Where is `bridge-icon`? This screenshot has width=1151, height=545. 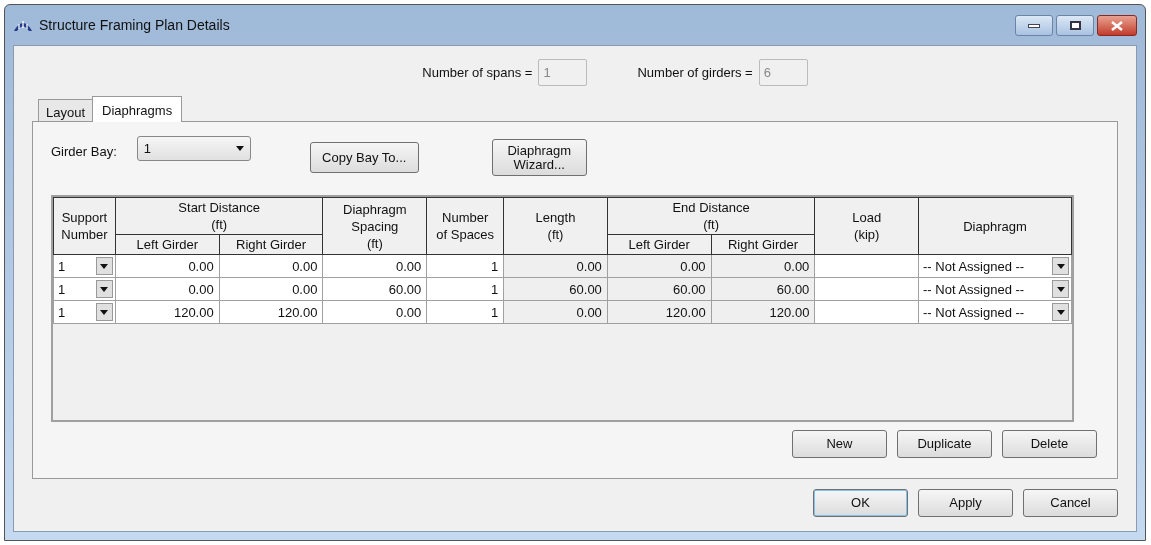 bridge-icon is located at coordinates (23, 25).